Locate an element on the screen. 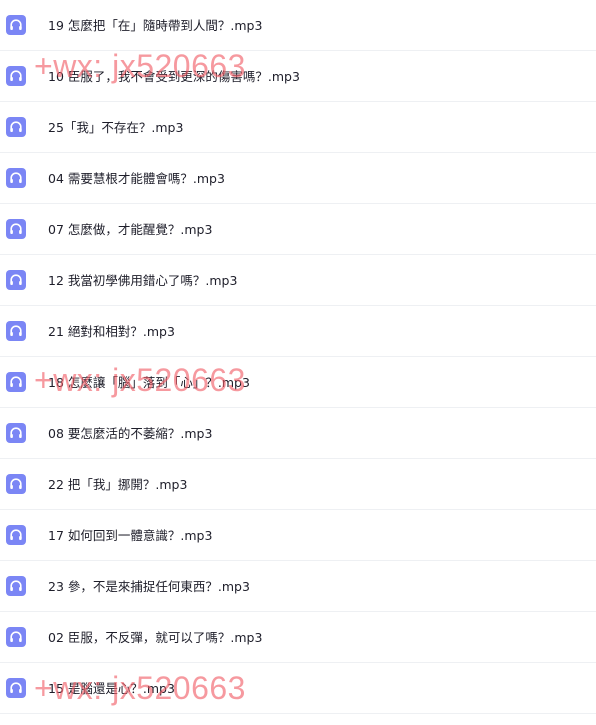  file-name: 10 臣服了，我不會受到更深的傷害嗎？.mp3 is located at coordinates (174, 76).